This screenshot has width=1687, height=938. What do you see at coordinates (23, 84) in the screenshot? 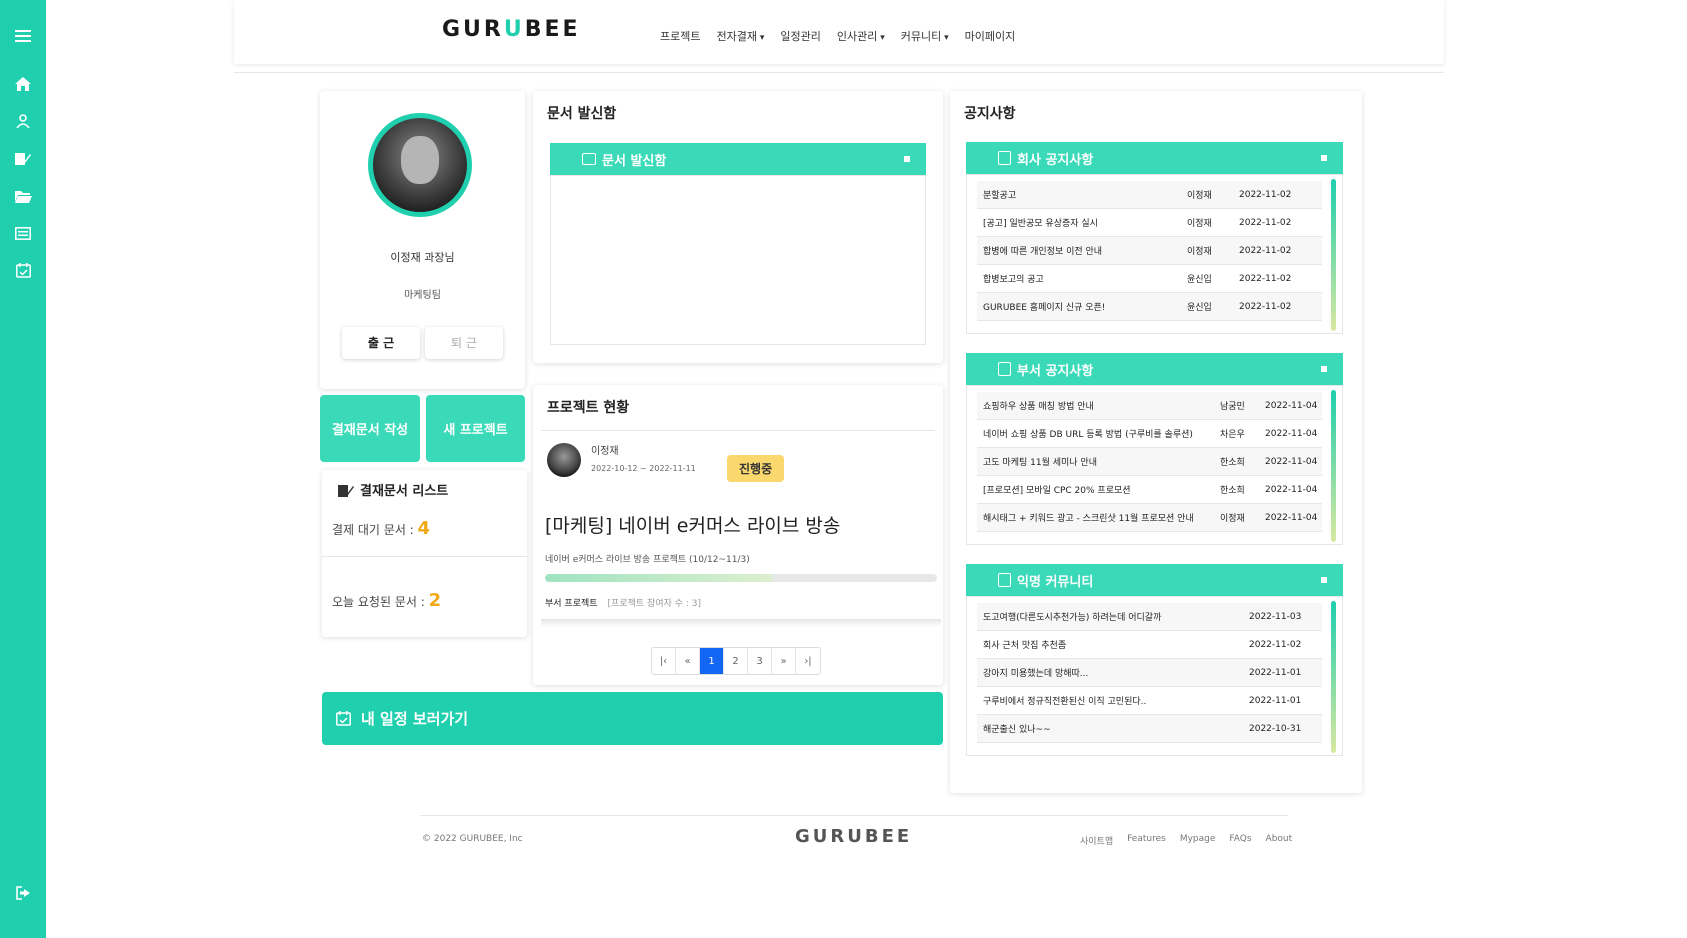
I see `home-icon` at bounding box center [23, 84].